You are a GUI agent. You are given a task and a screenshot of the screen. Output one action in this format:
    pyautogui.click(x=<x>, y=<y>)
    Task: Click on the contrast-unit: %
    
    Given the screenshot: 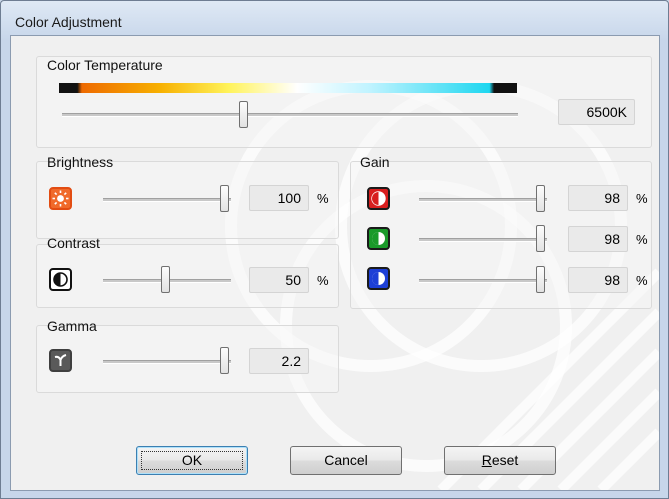 What is the action you would take?
    pyautogui.click(x=323, y=280)
    